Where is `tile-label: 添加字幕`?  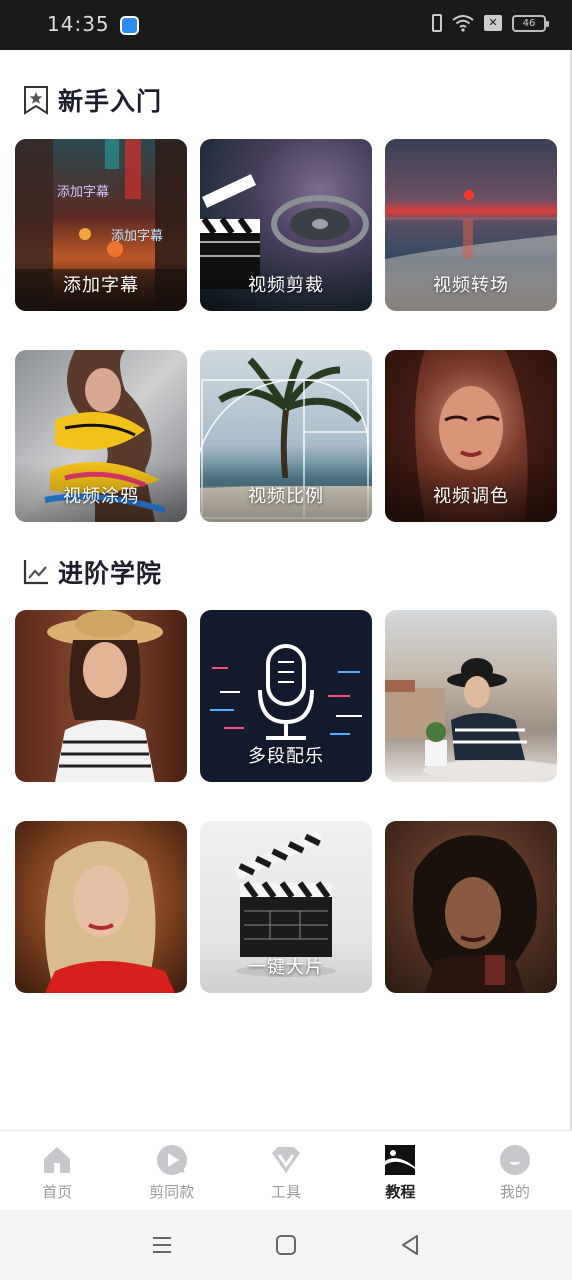 tile-label: 添加字幕 is located at coordinates (101, 285).